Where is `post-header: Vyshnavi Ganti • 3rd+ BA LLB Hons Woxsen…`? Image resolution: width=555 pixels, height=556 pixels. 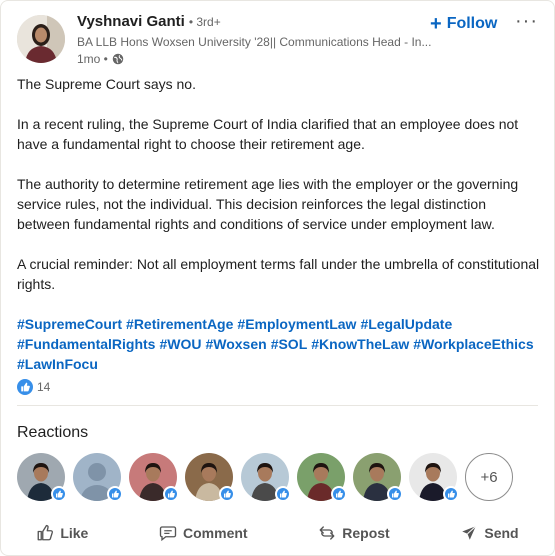 post-header: Vyshnavi Ganti • 3rd+ BA LLB Hons Woxsen… is located at coordinates (277, 38).